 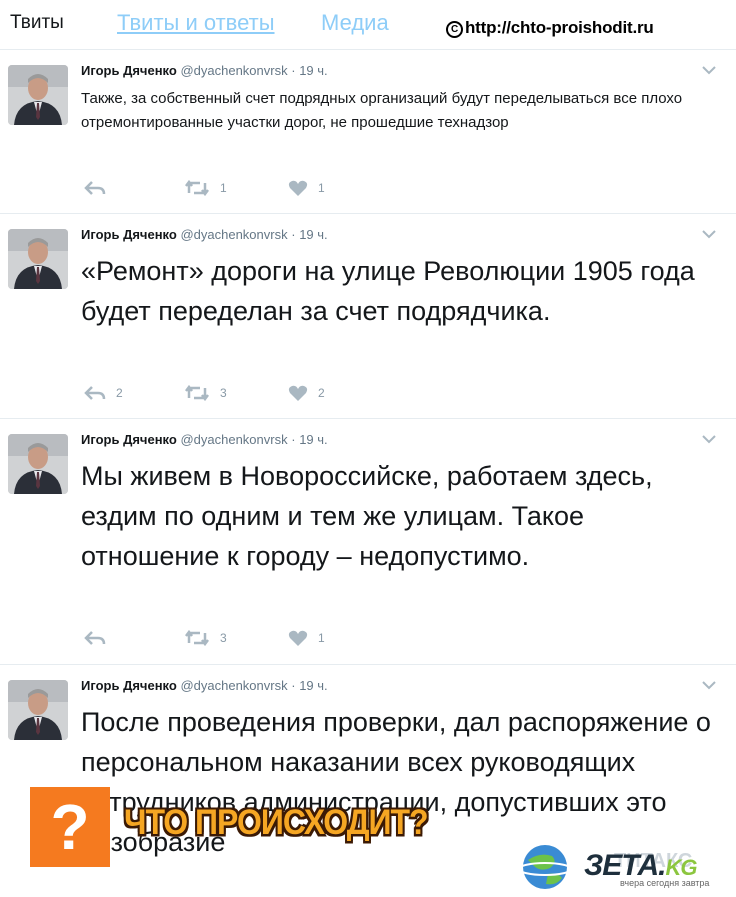 What do you see at coordinates (196, 23) in the screenshot?
I see `tab-tweets-and-replies: Твиты и ответы` at bounding box center [196, 23].